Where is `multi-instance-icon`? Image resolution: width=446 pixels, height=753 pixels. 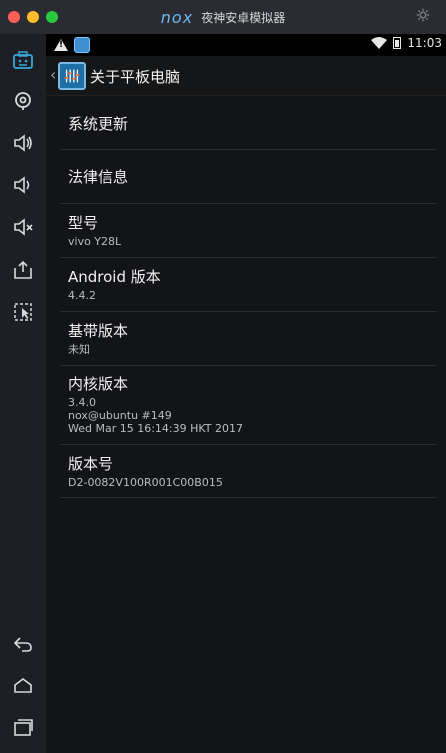
multi-instance-icon is located at coordinates (23, 312).